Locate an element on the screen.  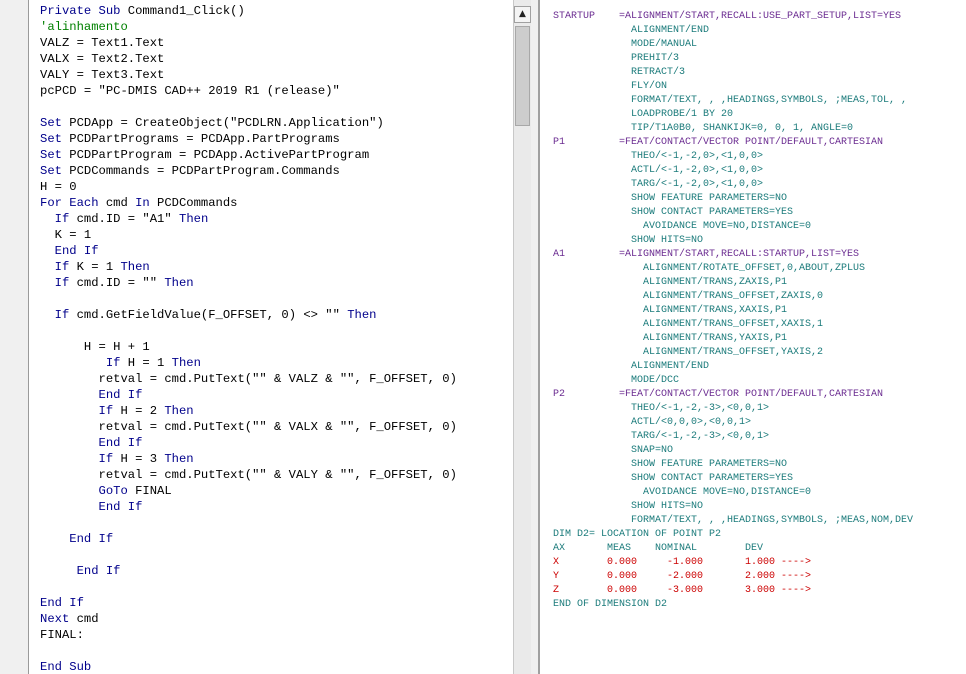
pcdmis-line: RETRACT/3 is located at coordinates (619, 72).